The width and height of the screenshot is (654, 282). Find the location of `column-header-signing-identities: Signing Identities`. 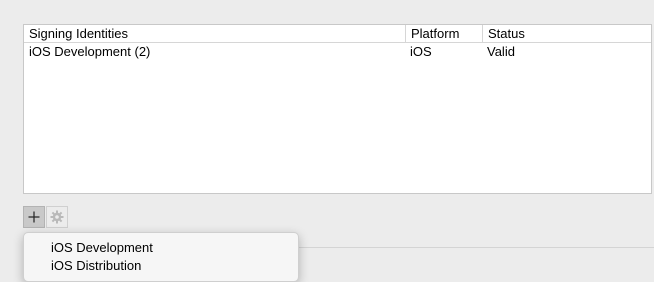

column-header-signing-identities: Signing Identities is located at coordinates (214, 34).